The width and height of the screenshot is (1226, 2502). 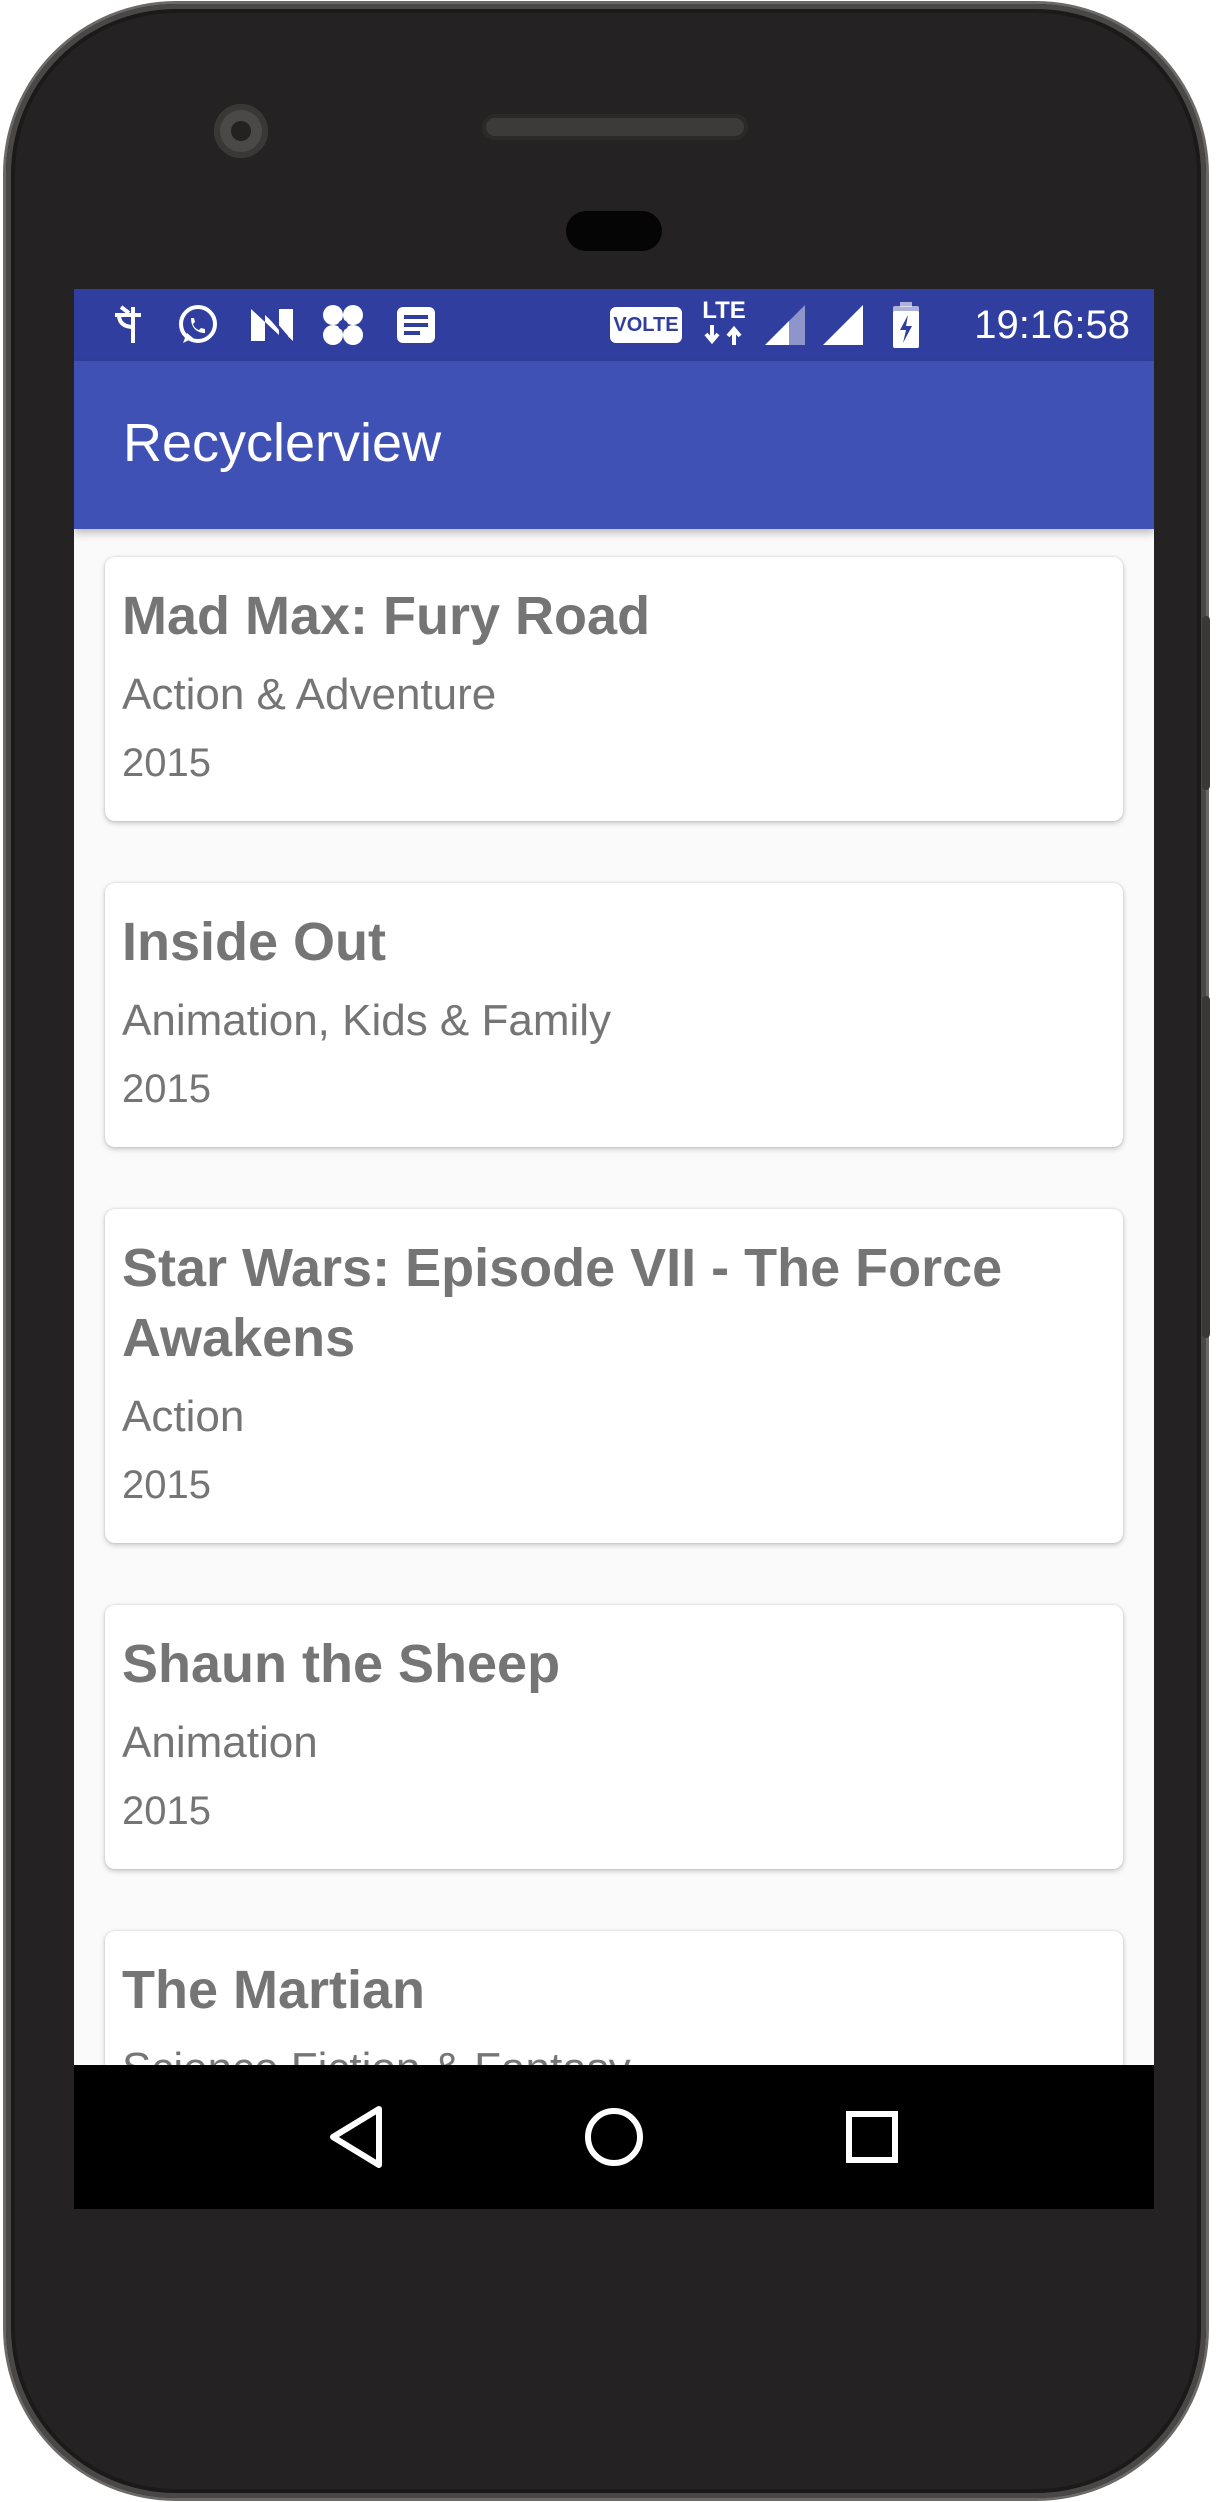 What do you see at coordinates (376, 2053) in the screenshot?
I see `movie-genre: Science Fiction & Fantasy` at bounding box center [376, 2053].